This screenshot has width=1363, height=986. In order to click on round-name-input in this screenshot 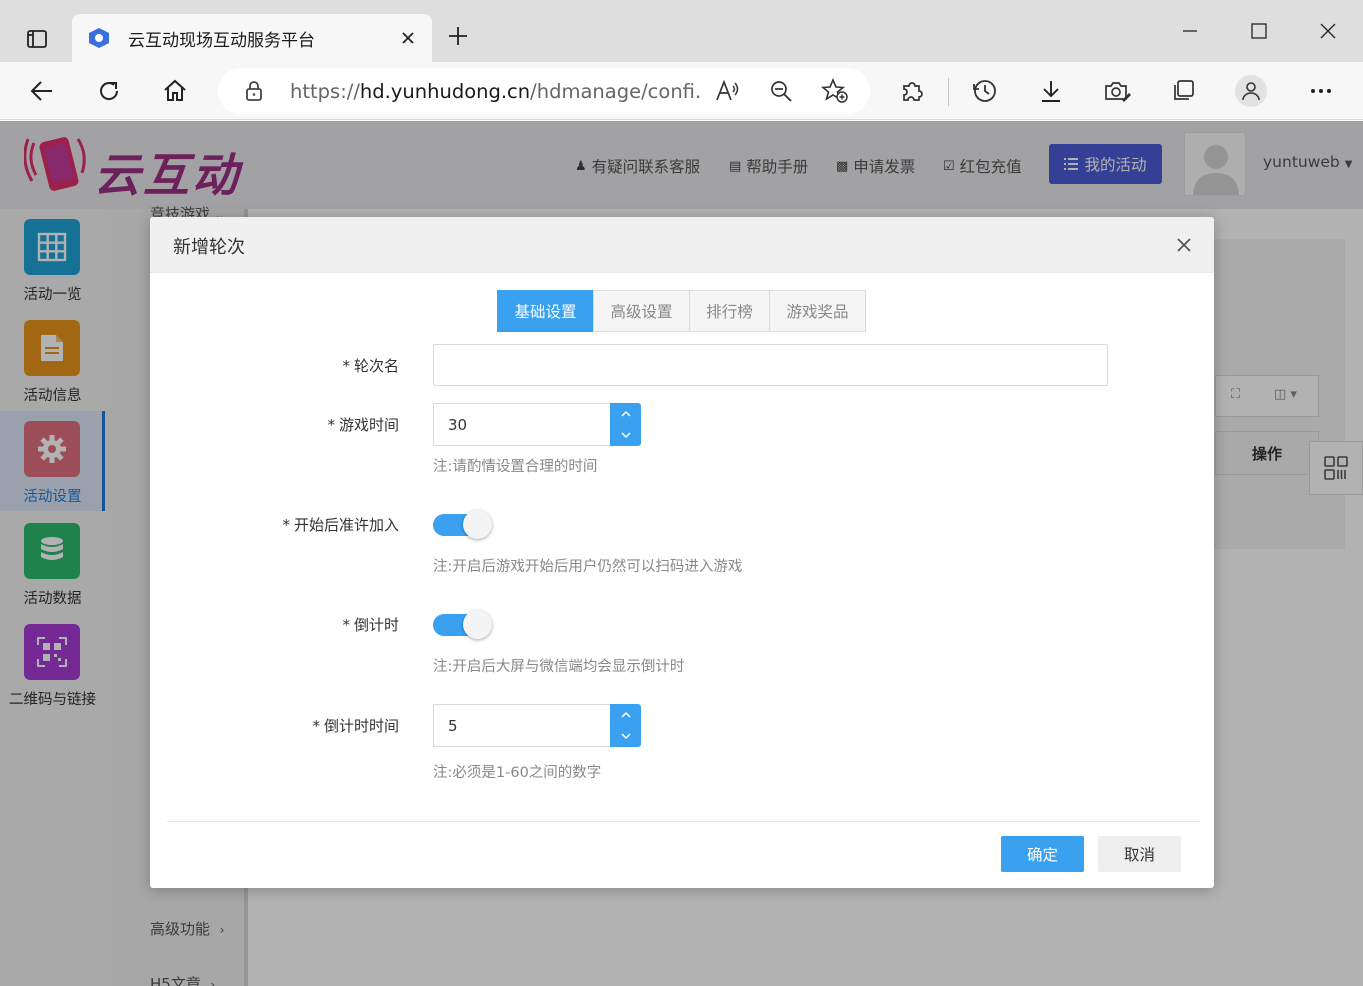, I will do `click(770, 365)`.